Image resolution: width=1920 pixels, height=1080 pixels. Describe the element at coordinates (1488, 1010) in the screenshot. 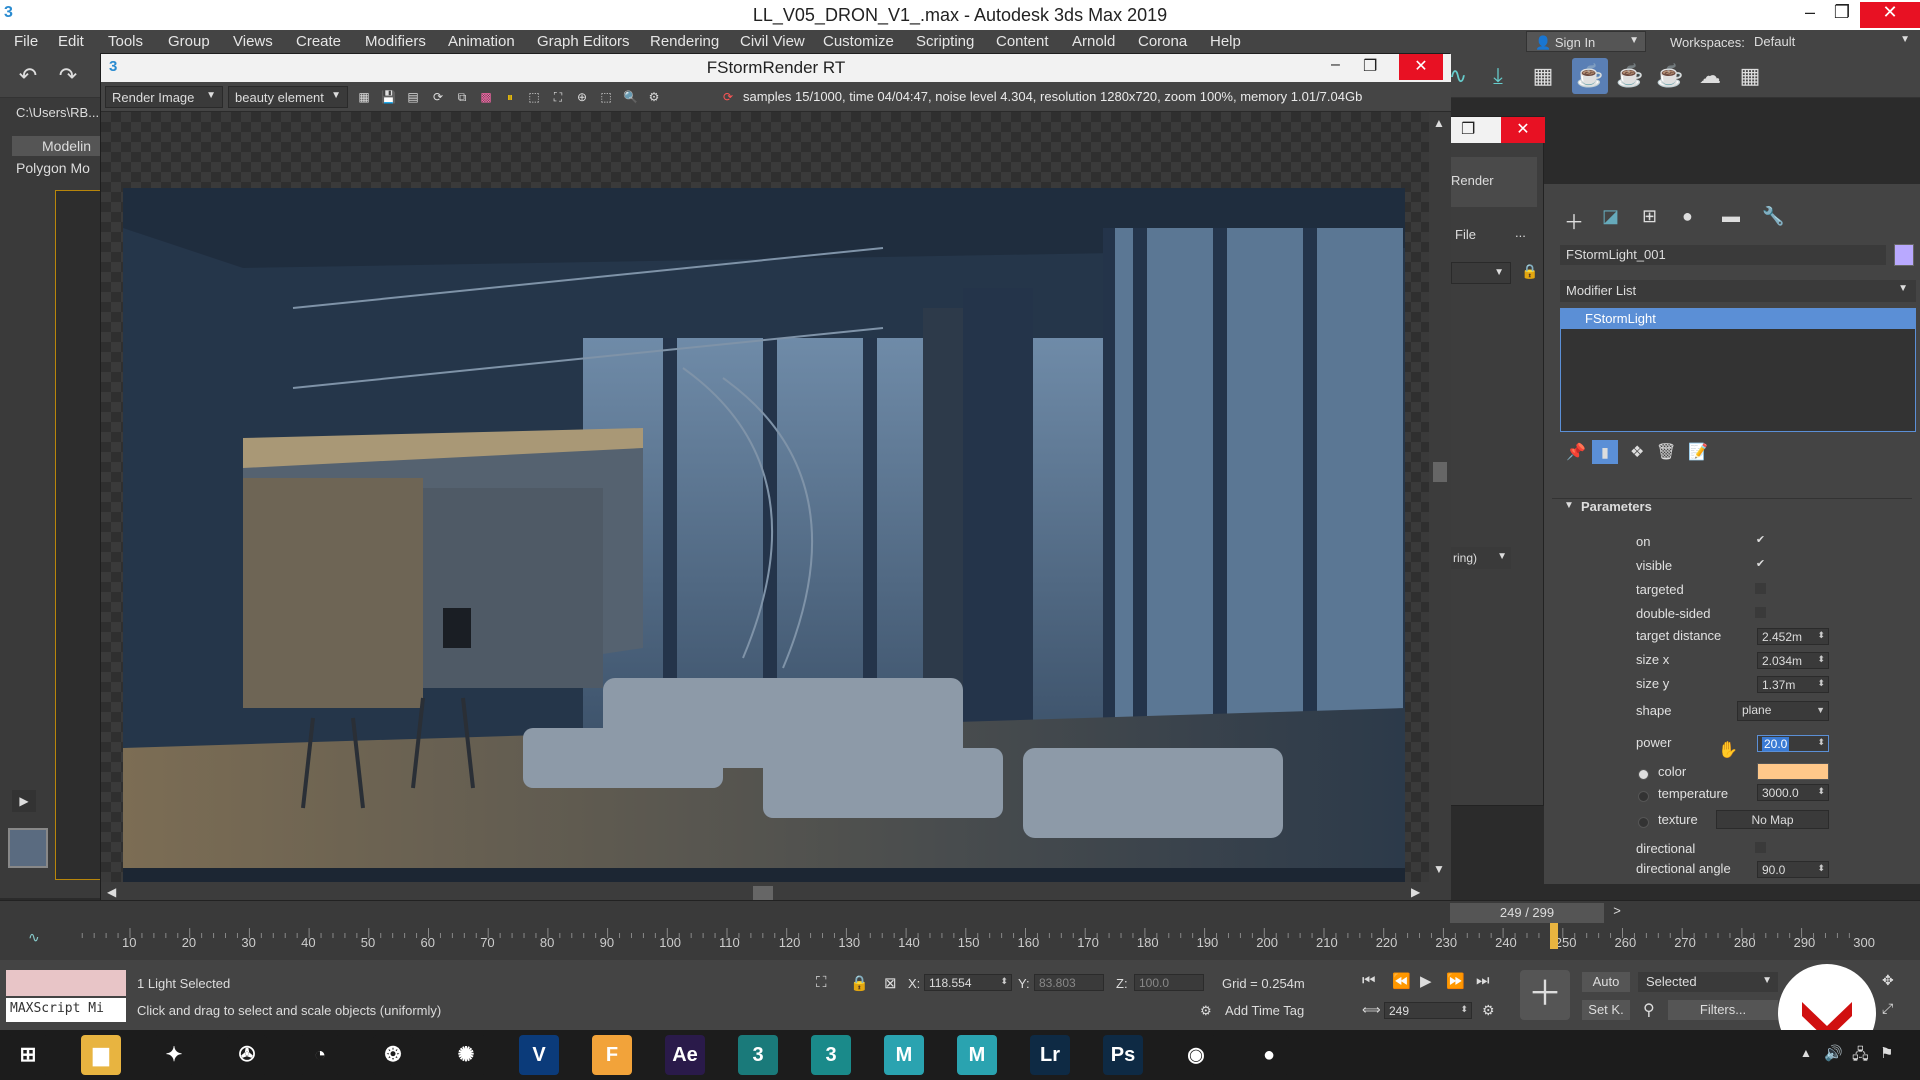

I see `time-config-icon: ⚙` at that location.